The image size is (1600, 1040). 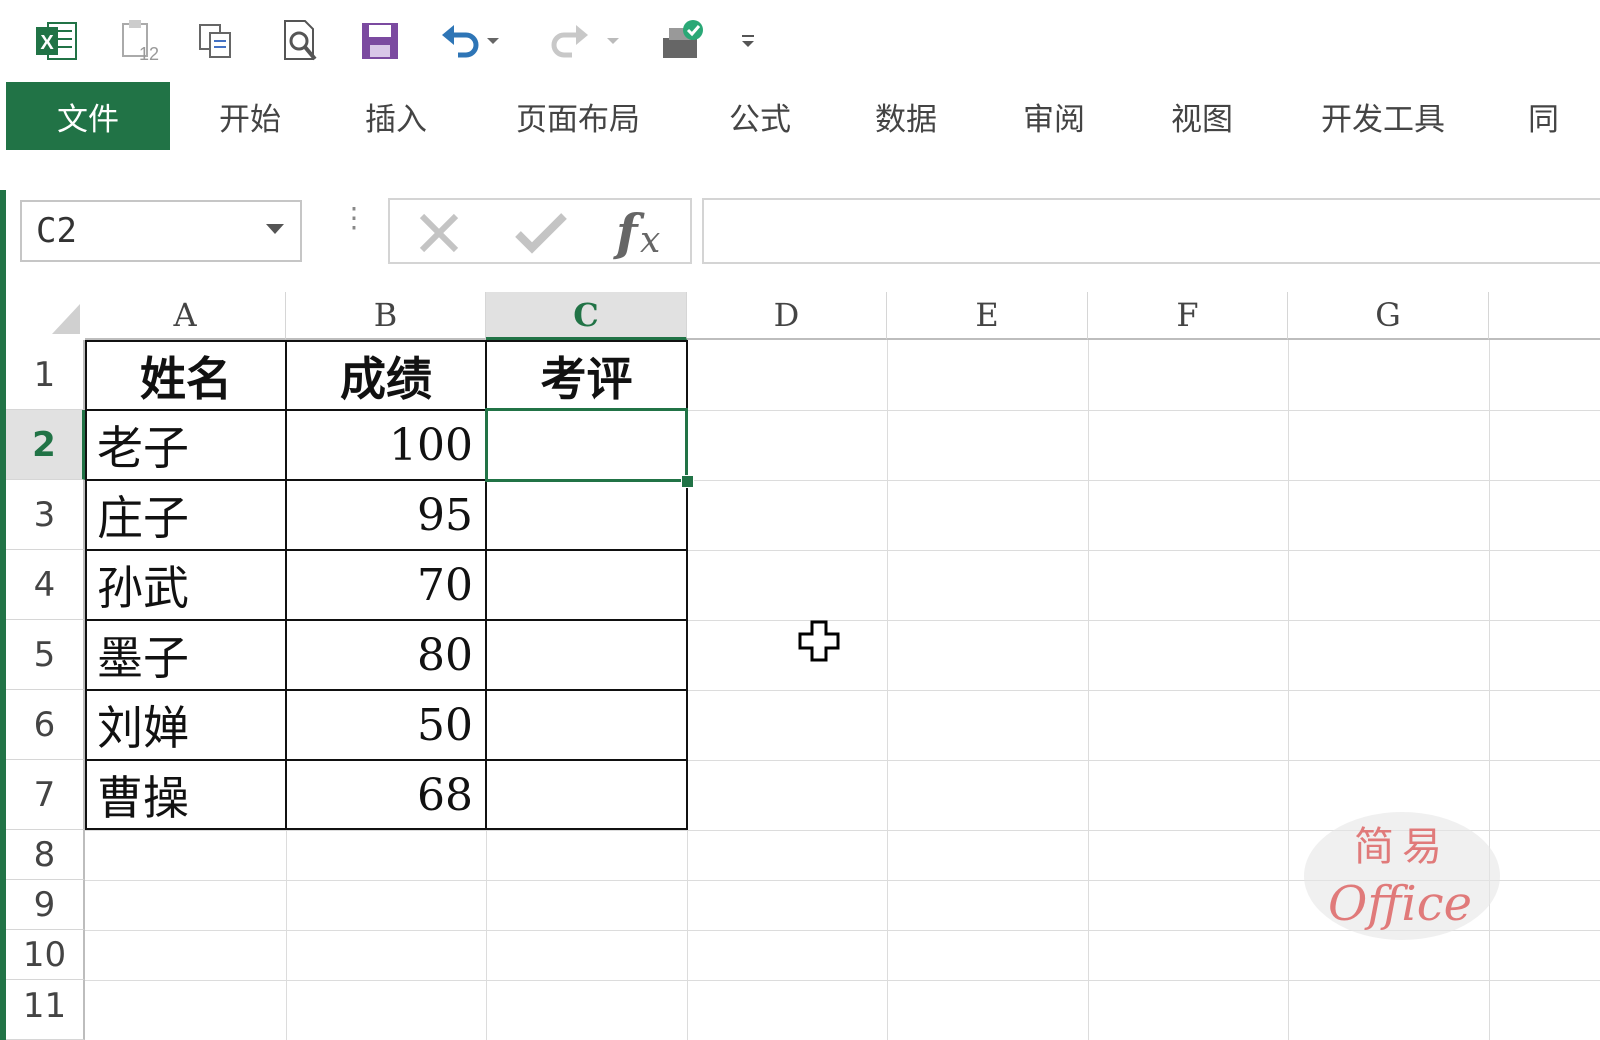 What do you see at coordinates (748, 41) in the screenshot?
I see `customize-toolbar-icon` at bounding box center [748, 41].